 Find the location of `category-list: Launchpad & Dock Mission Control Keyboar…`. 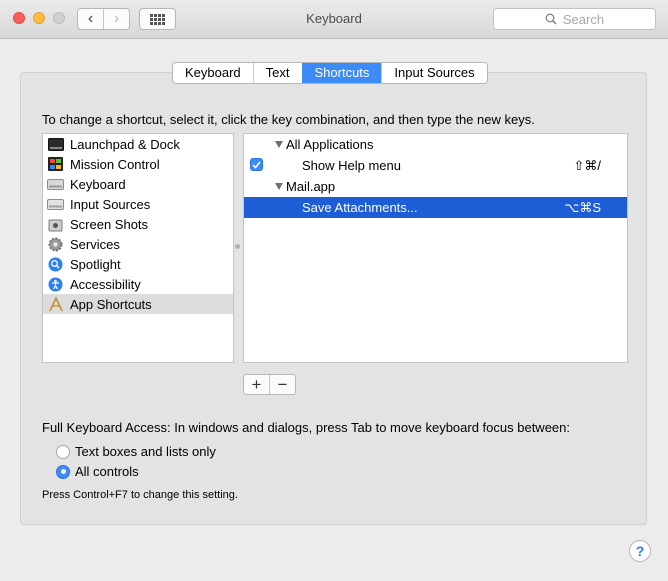

category-list: Launchpad & Dock Mission Control Keyboar… is located at coordinates (138, 248).